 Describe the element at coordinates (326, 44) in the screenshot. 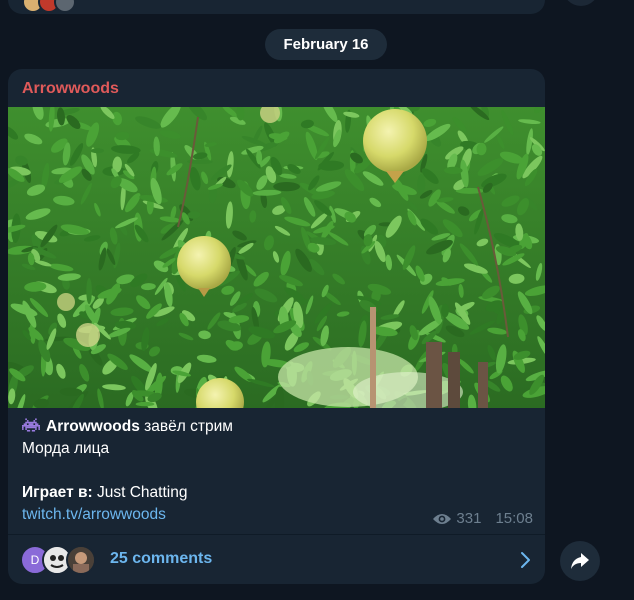

I see `date-separator: February 16` at that location.